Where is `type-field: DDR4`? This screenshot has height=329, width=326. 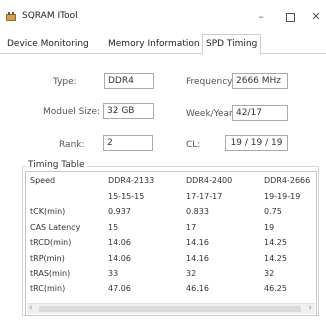 type-field: DDR4 is located at coordinates (129, 81).